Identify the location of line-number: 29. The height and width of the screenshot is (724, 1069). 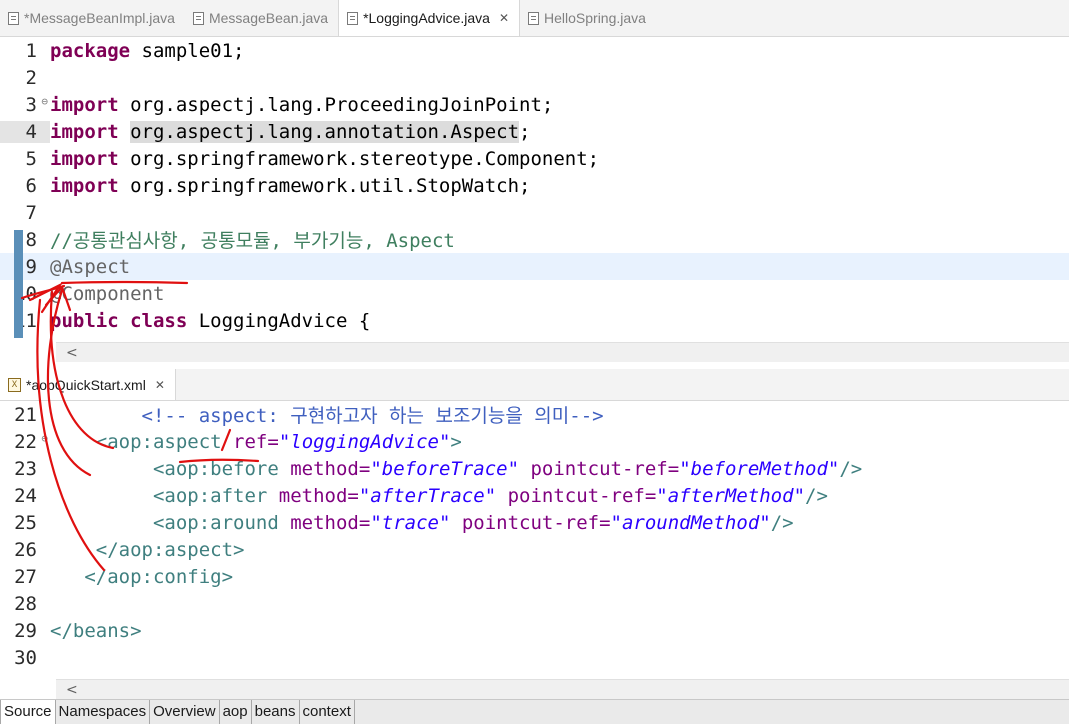
(25, 630).